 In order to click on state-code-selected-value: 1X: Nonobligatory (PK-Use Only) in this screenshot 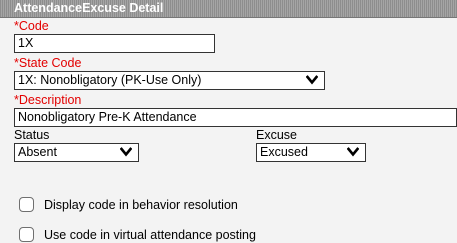, I will do `click(110, 80)`.